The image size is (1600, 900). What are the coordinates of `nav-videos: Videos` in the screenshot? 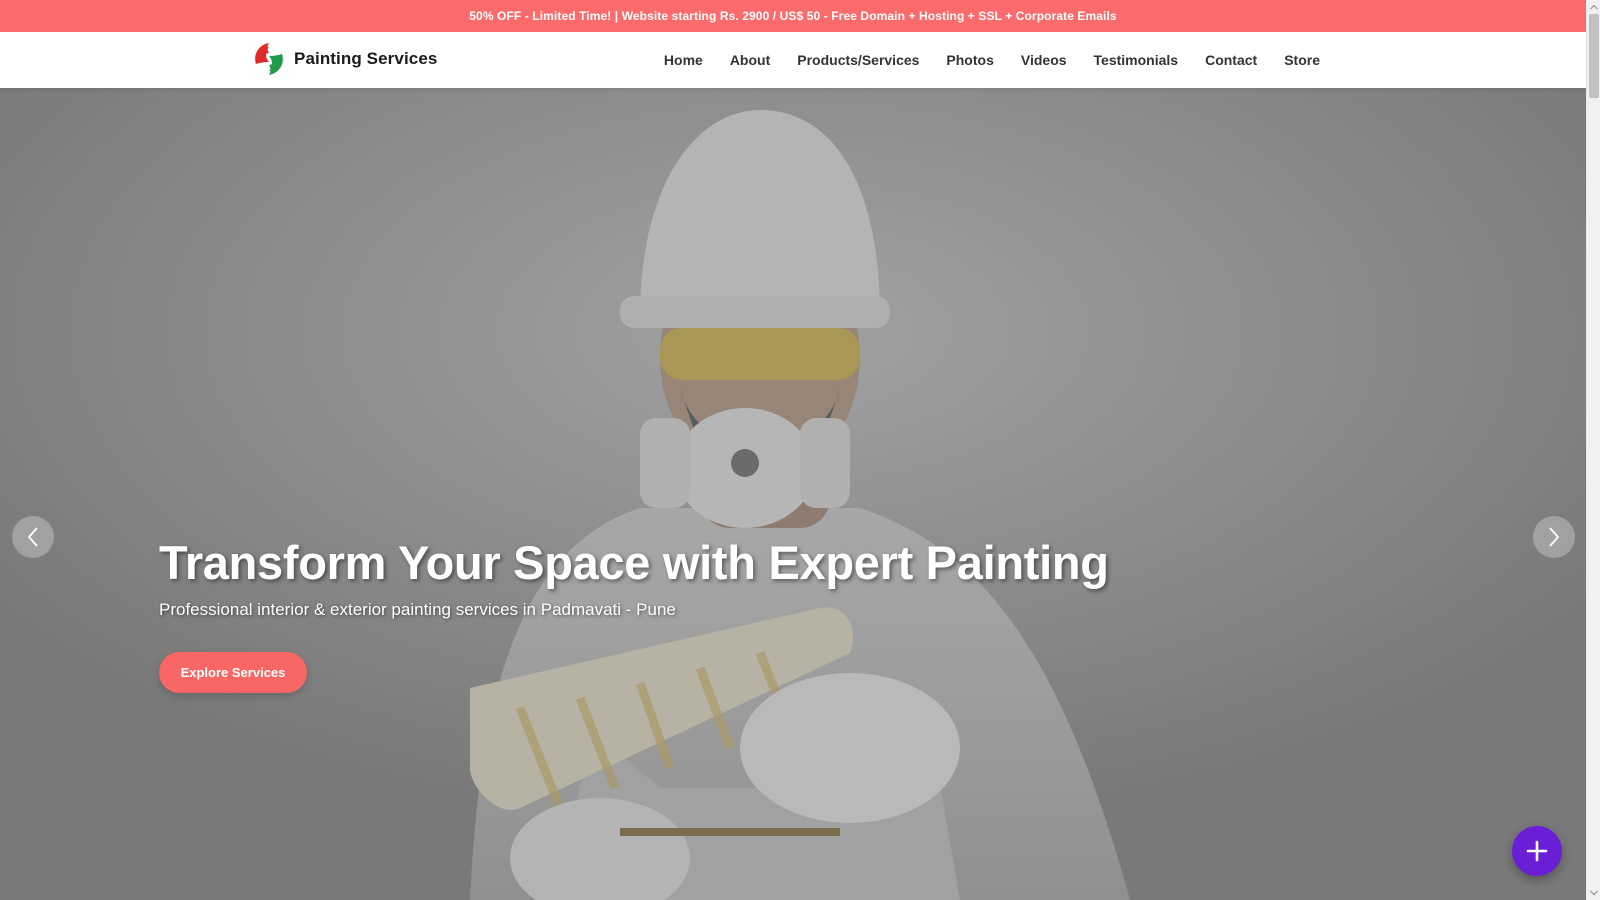 It's located at (1044, 60).